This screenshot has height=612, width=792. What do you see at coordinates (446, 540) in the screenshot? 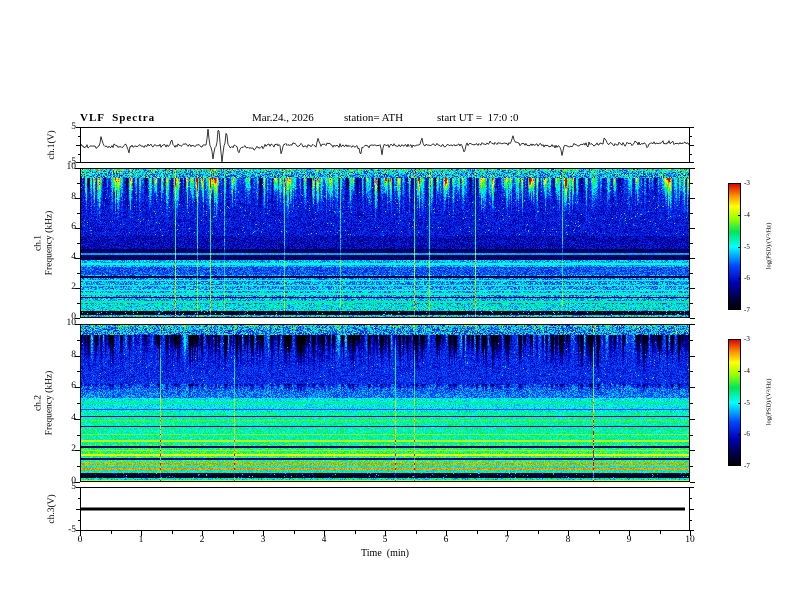
I see `x-tick-label: 6` at bounding box center [446, 540].